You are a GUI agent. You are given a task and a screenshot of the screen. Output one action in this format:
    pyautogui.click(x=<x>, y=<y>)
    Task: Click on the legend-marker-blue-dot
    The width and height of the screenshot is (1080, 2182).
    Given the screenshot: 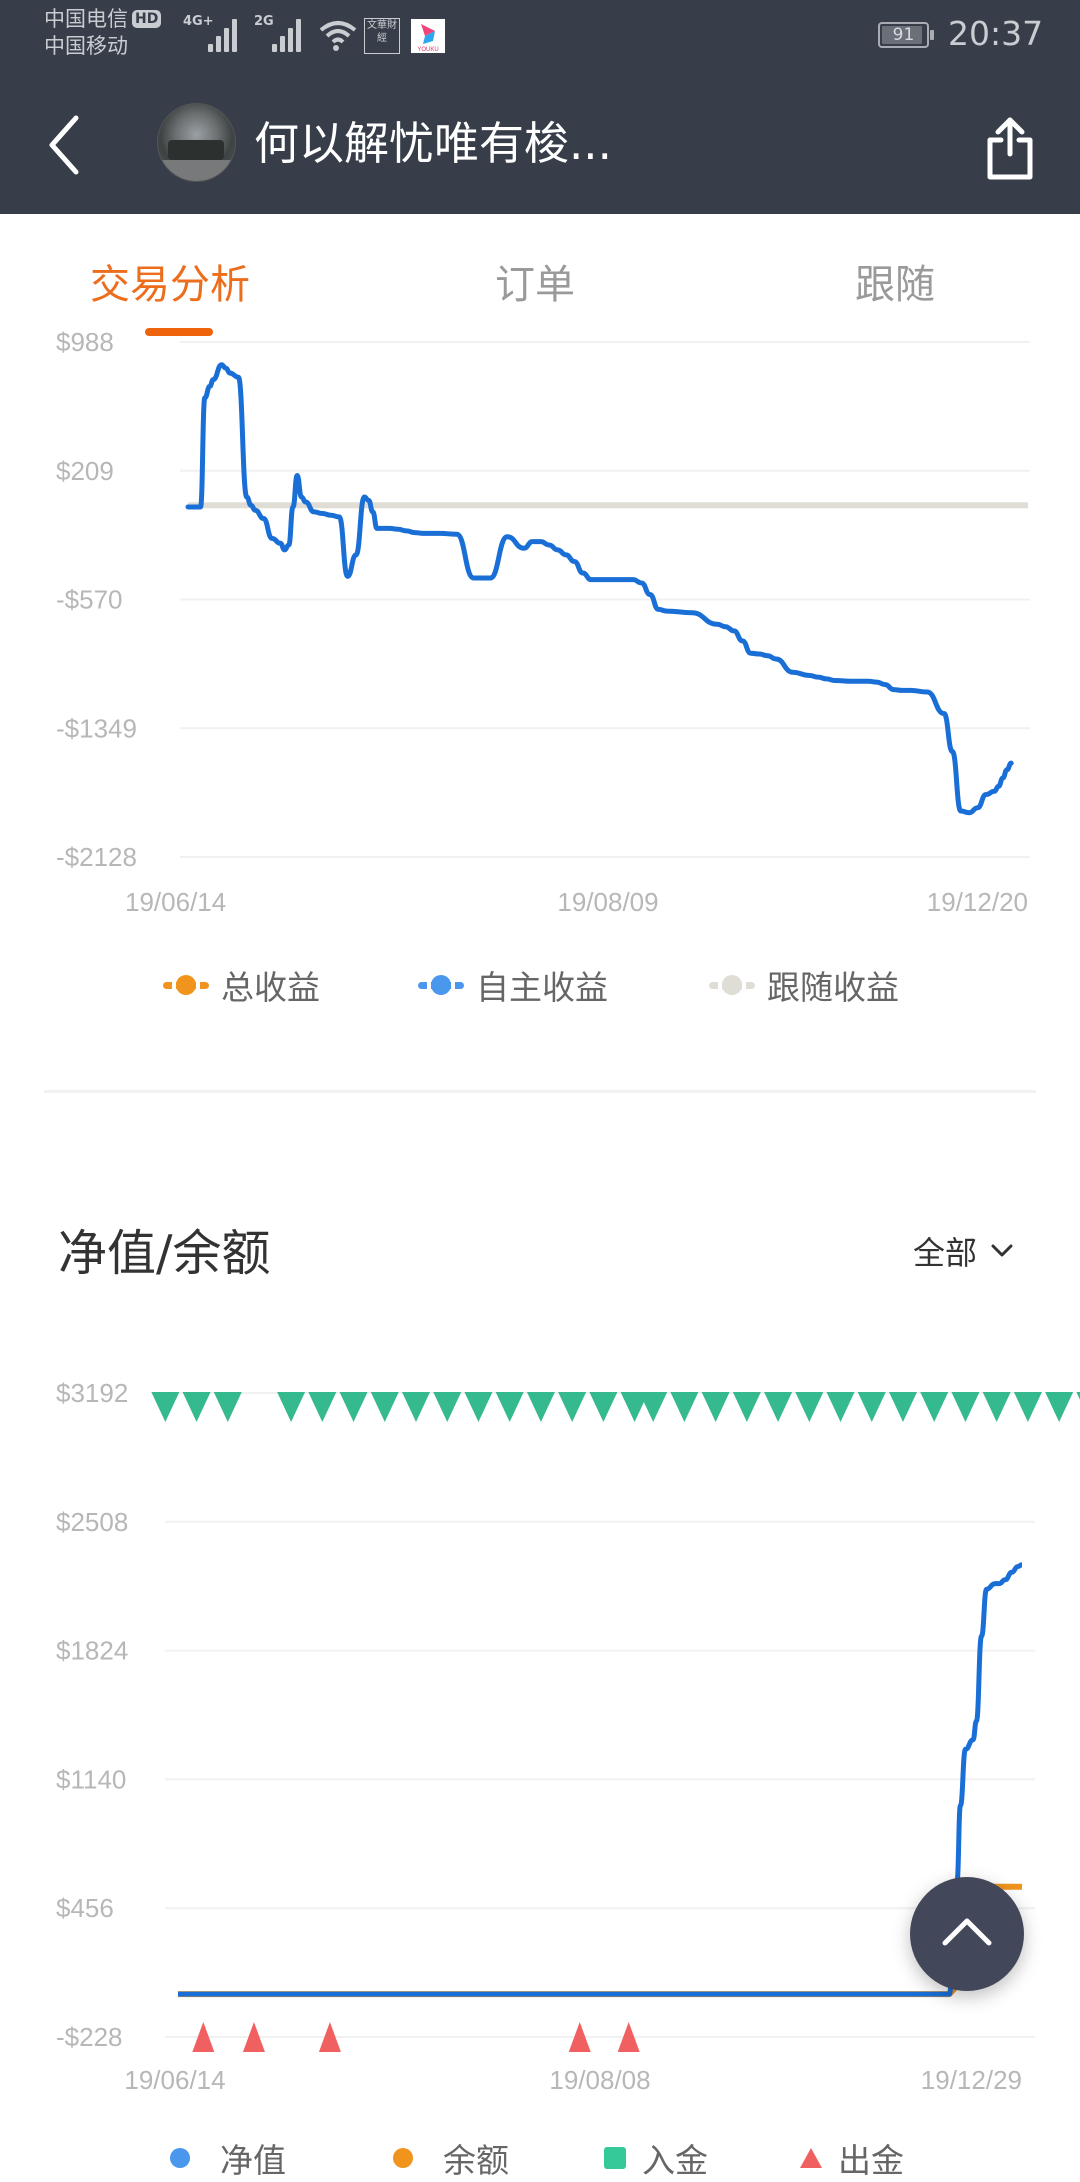 What is the action you would take?
    pyautogui.click(x=180, y=2158)
    